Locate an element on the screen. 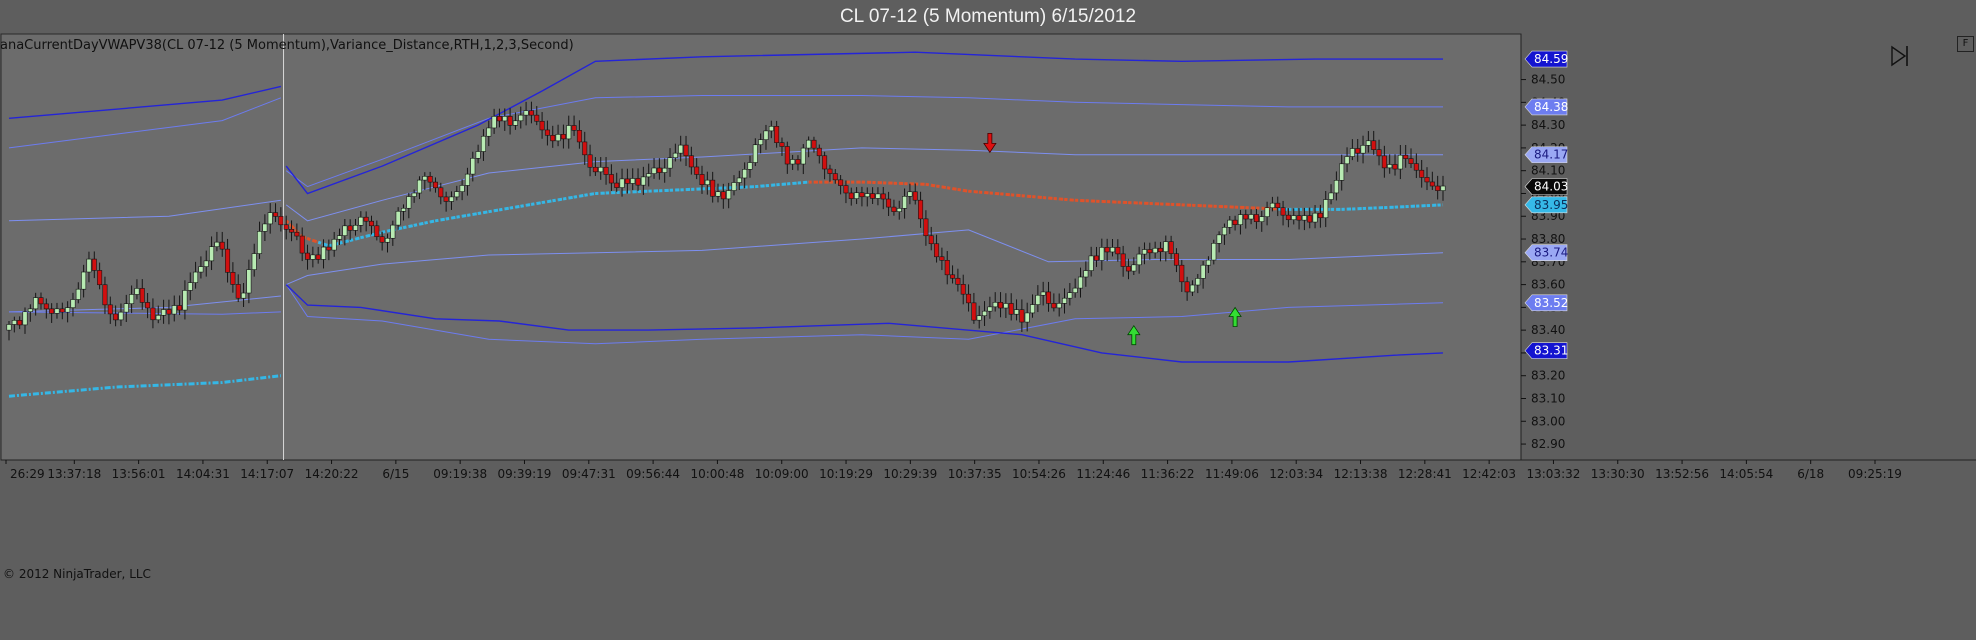  scroll-to-end-icon is located at coordinates (1899, 56).